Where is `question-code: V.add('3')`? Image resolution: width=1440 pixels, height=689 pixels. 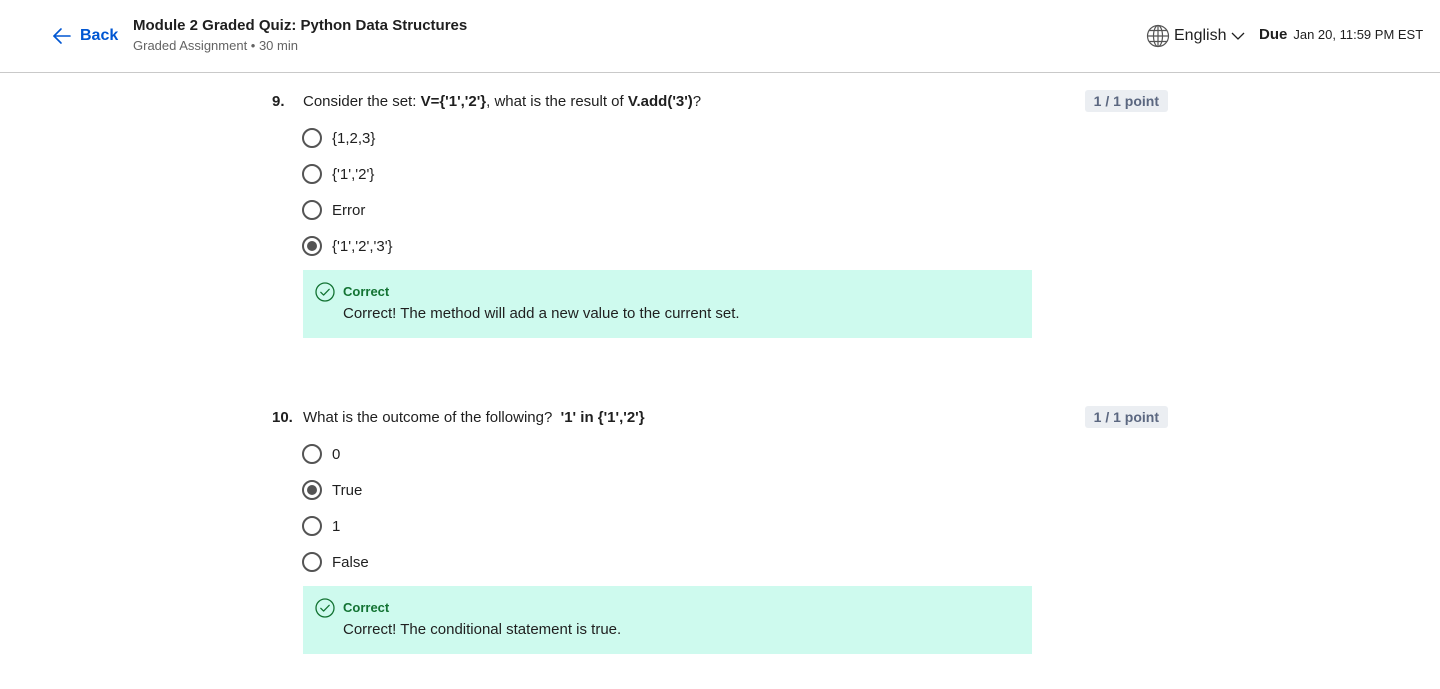 question-code: V.add('3') is located at coordinates (660, 101).